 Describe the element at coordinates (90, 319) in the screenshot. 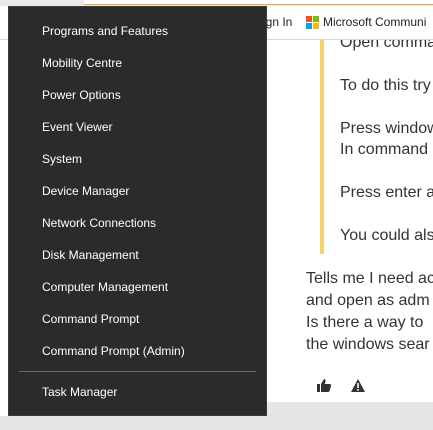

I see `menu-item-command-prompt: Command Prompt` at that location.